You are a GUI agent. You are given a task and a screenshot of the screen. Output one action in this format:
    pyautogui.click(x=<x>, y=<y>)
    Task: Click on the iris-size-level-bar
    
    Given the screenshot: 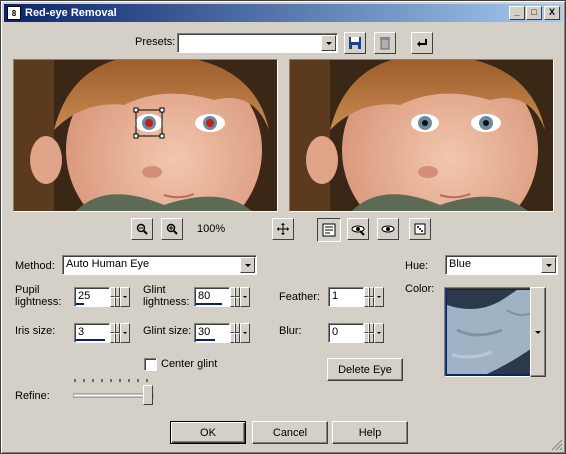 What is the action you would take?
    pyautogui.click(x=90, y=340)
    